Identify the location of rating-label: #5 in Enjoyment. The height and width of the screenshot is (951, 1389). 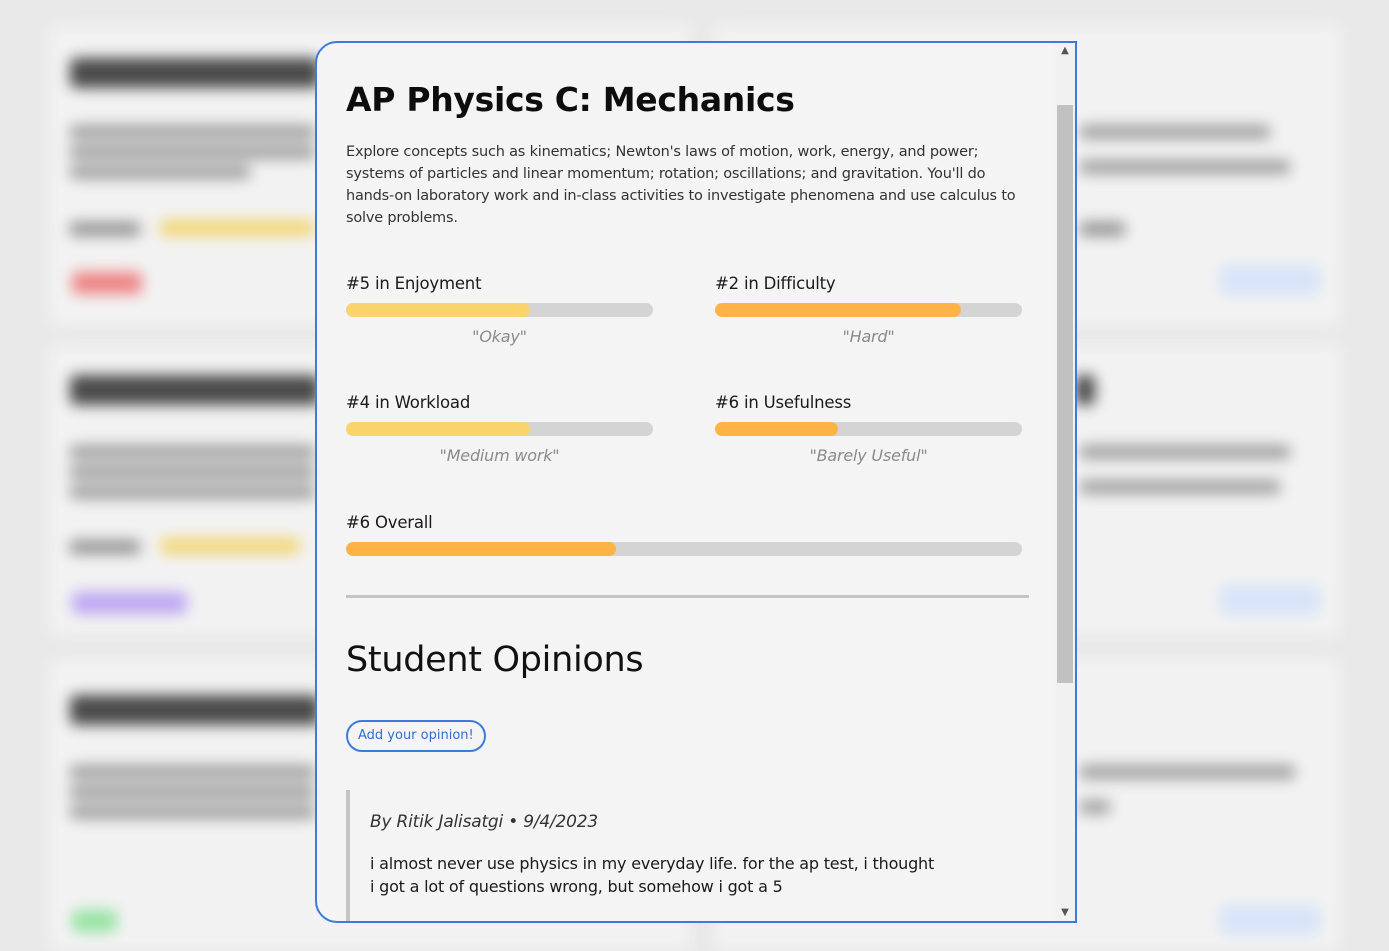
(414, 283).